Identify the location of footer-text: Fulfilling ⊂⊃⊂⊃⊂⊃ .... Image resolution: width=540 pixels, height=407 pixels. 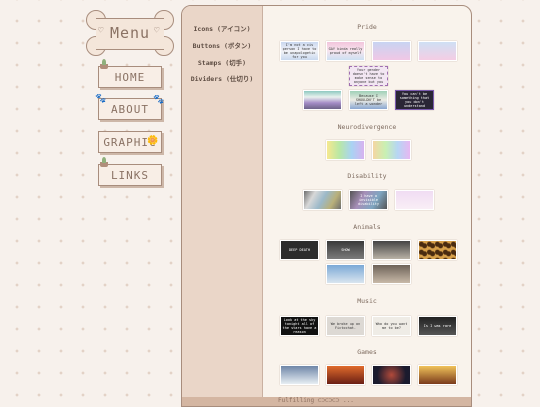
(316, 400).